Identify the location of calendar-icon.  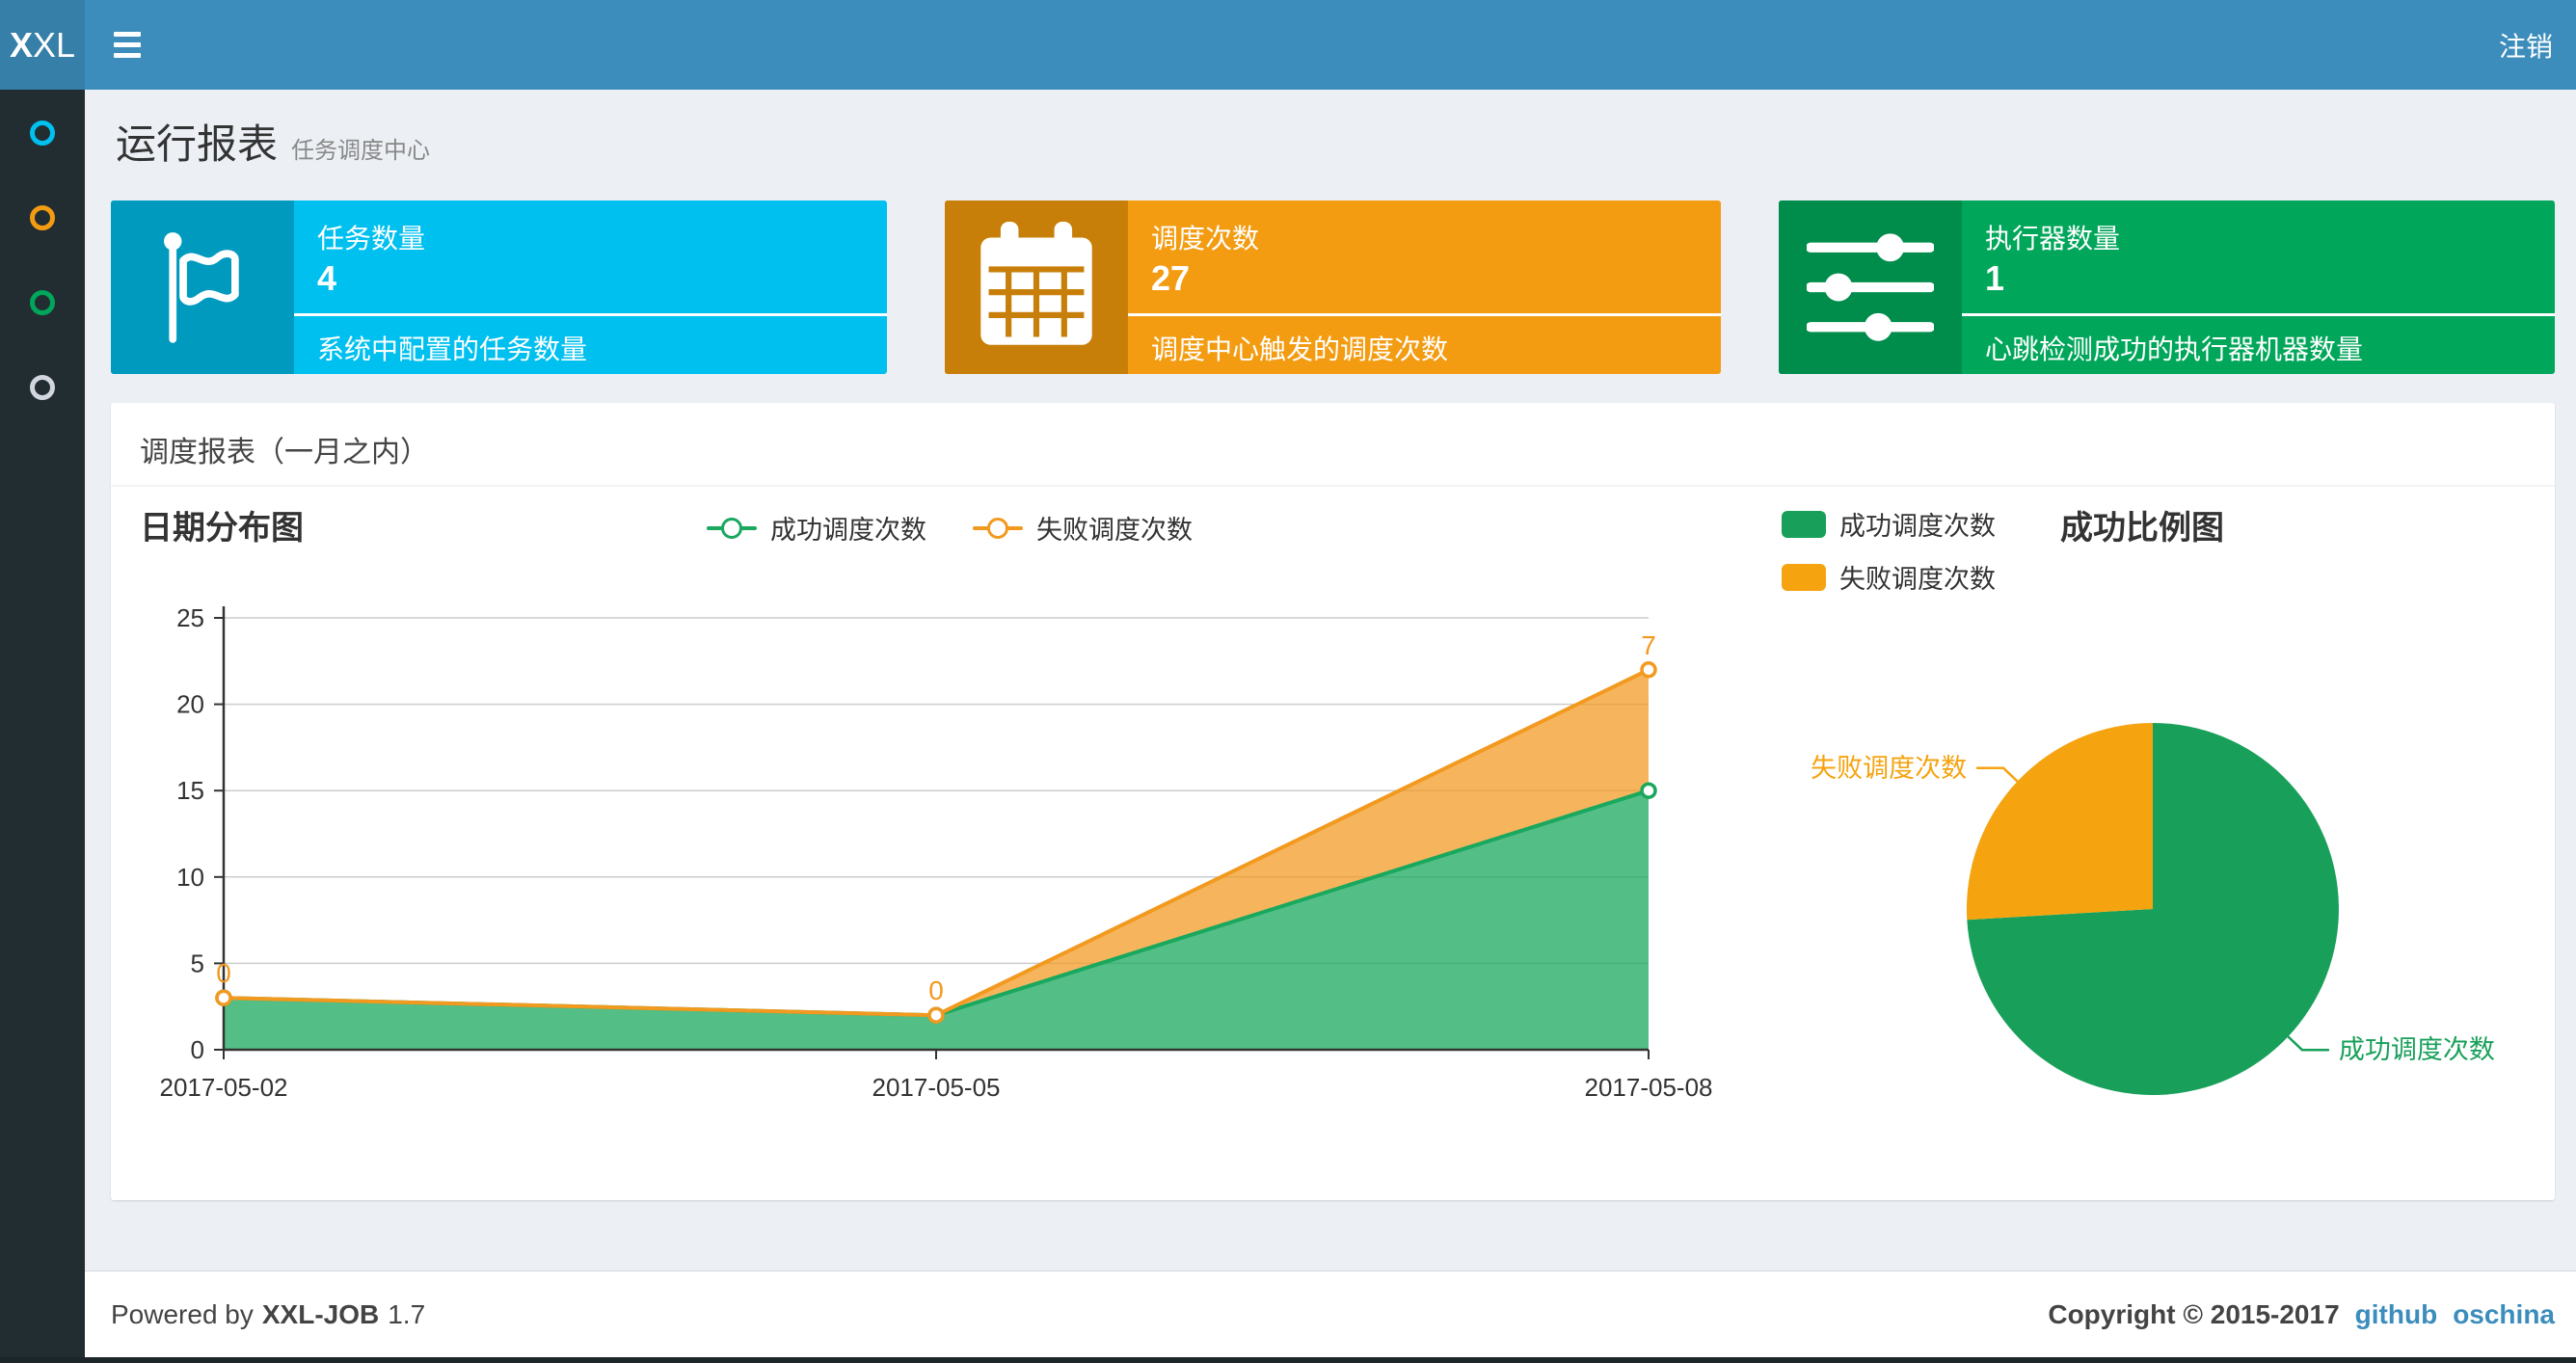
(1037, 287).